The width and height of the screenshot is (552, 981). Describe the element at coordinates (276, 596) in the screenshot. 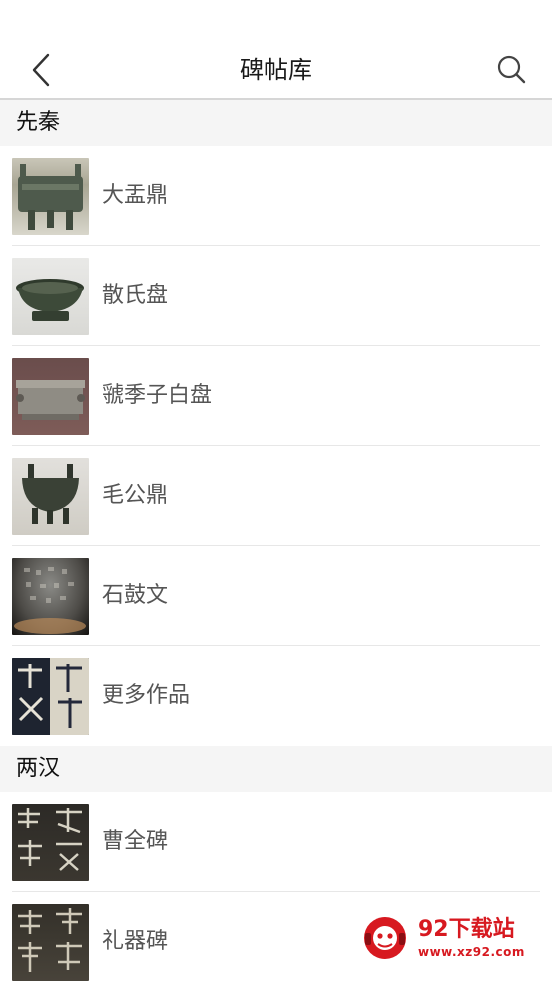

I see `list-item: 石鼓文` at that location.